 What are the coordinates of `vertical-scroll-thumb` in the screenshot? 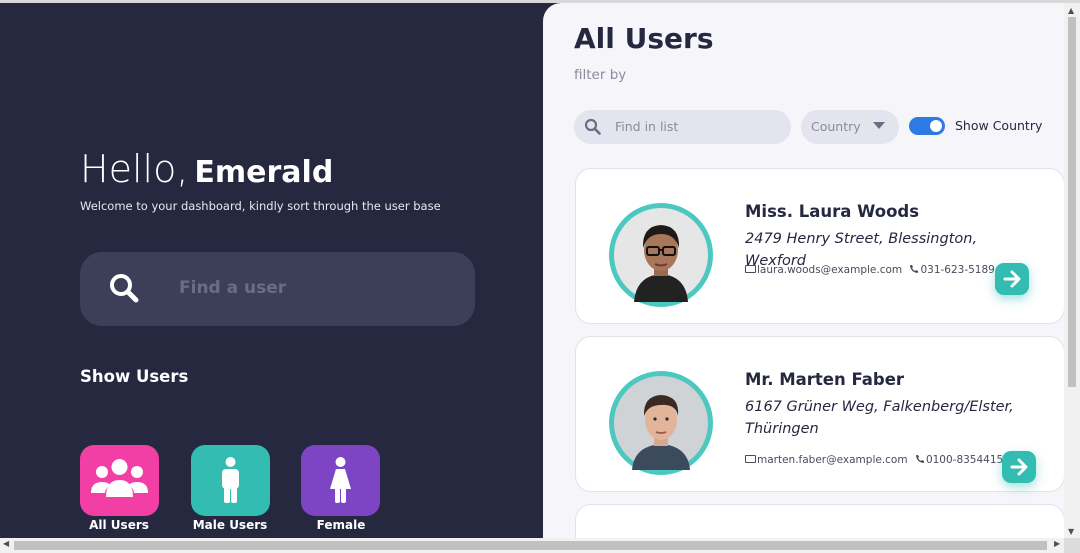 It's located at (1072, 202).